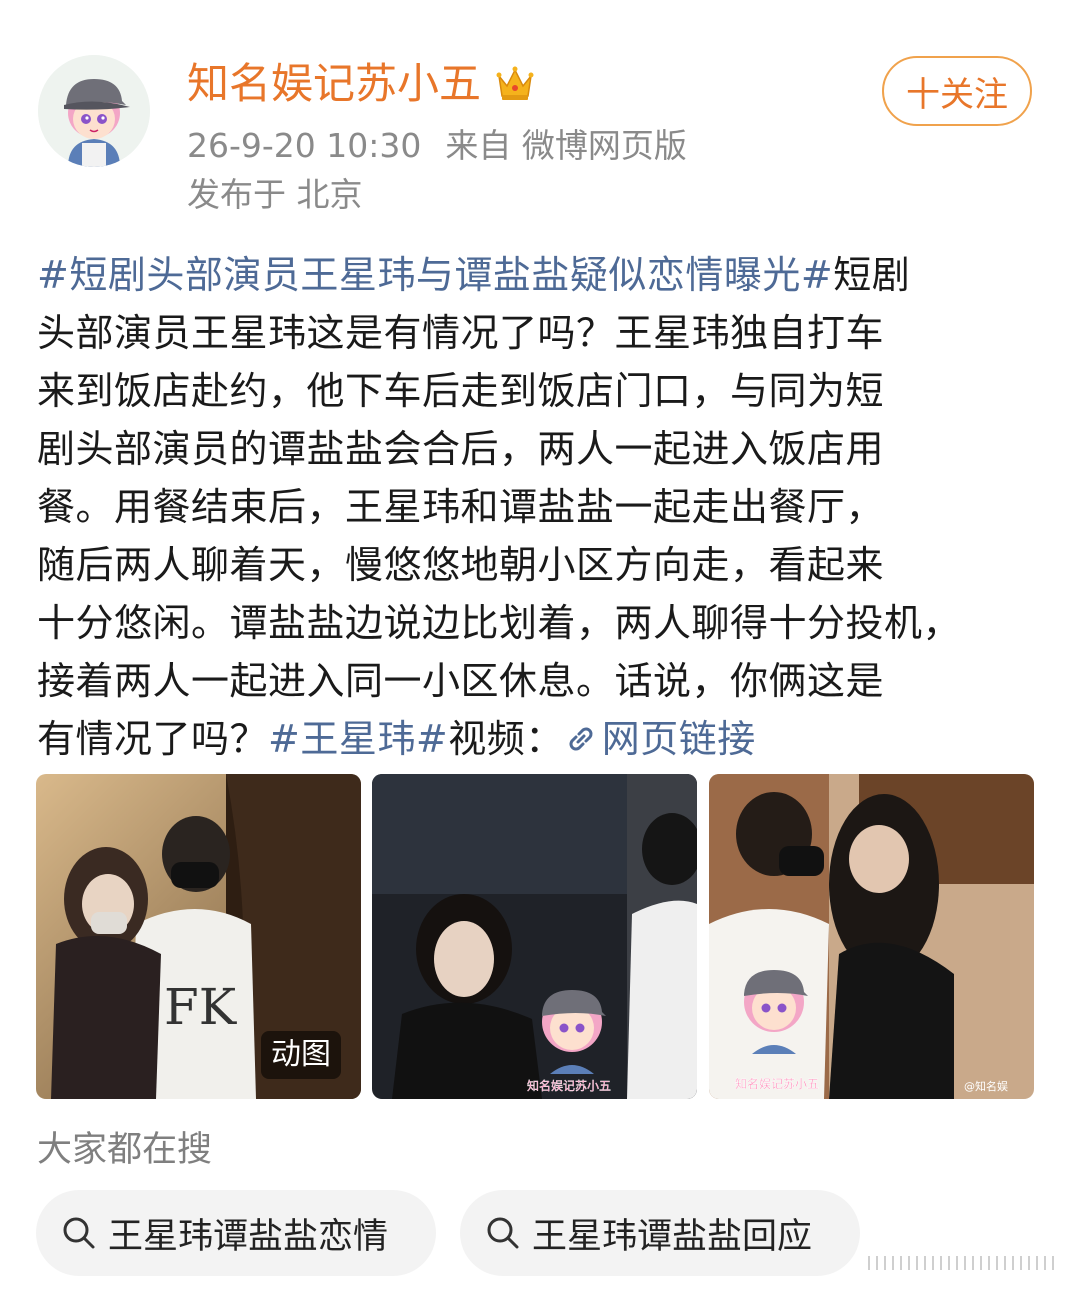 Image resolution: width=1070 pixels, height=1290 pixels. What do you see at coordinates (871, 936) in the screenshot?
I see `photo-3: 知名娱记苏小五 @知名娱` at bounding box center [871, 936].